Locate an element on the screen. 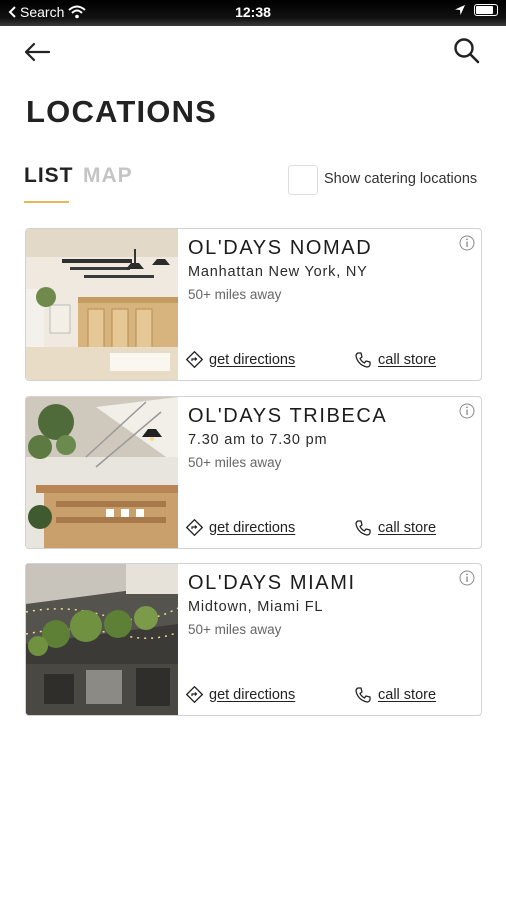 This screenshot has width=506, height=900. catering-checkbox is located at coordinates (303, 180).